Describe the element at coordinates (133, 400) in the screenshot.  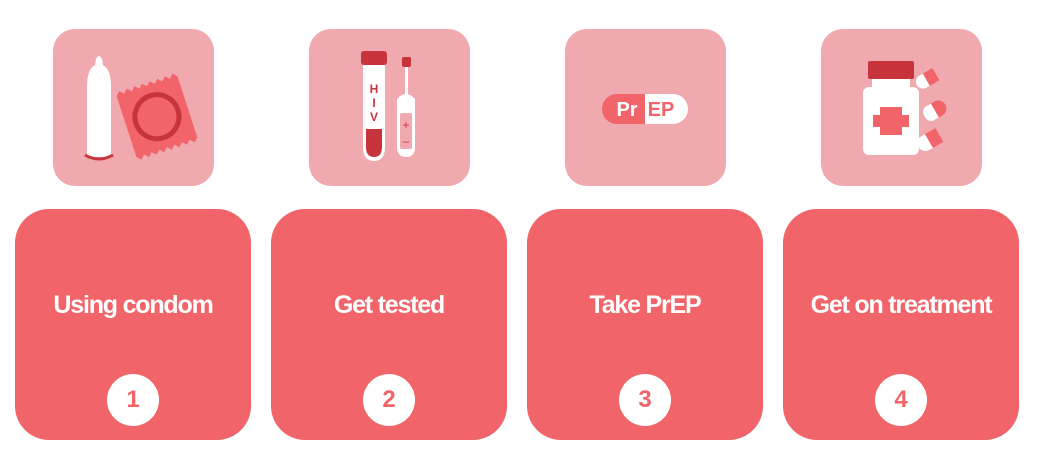
I see `step-number-badge: 1` at that location.